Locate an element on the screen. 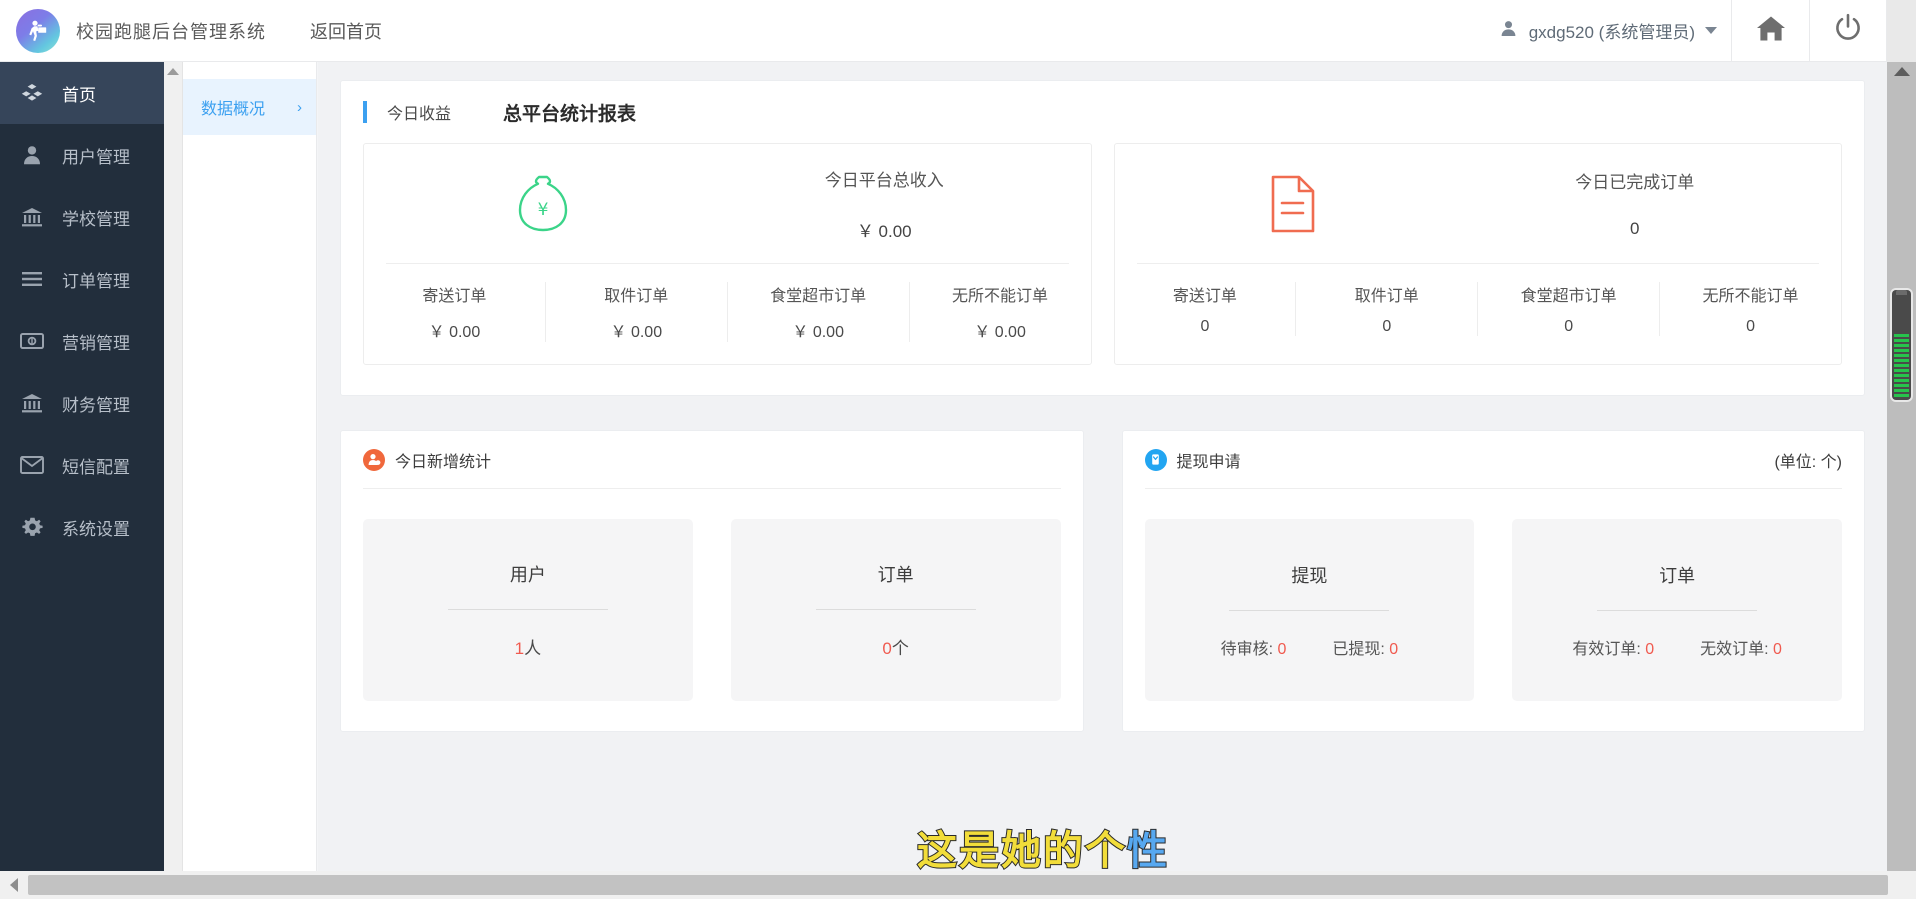 This screenshot has width=1916, height=899. sidebar-item-label: 首页 is located at coordinates (79, 95).